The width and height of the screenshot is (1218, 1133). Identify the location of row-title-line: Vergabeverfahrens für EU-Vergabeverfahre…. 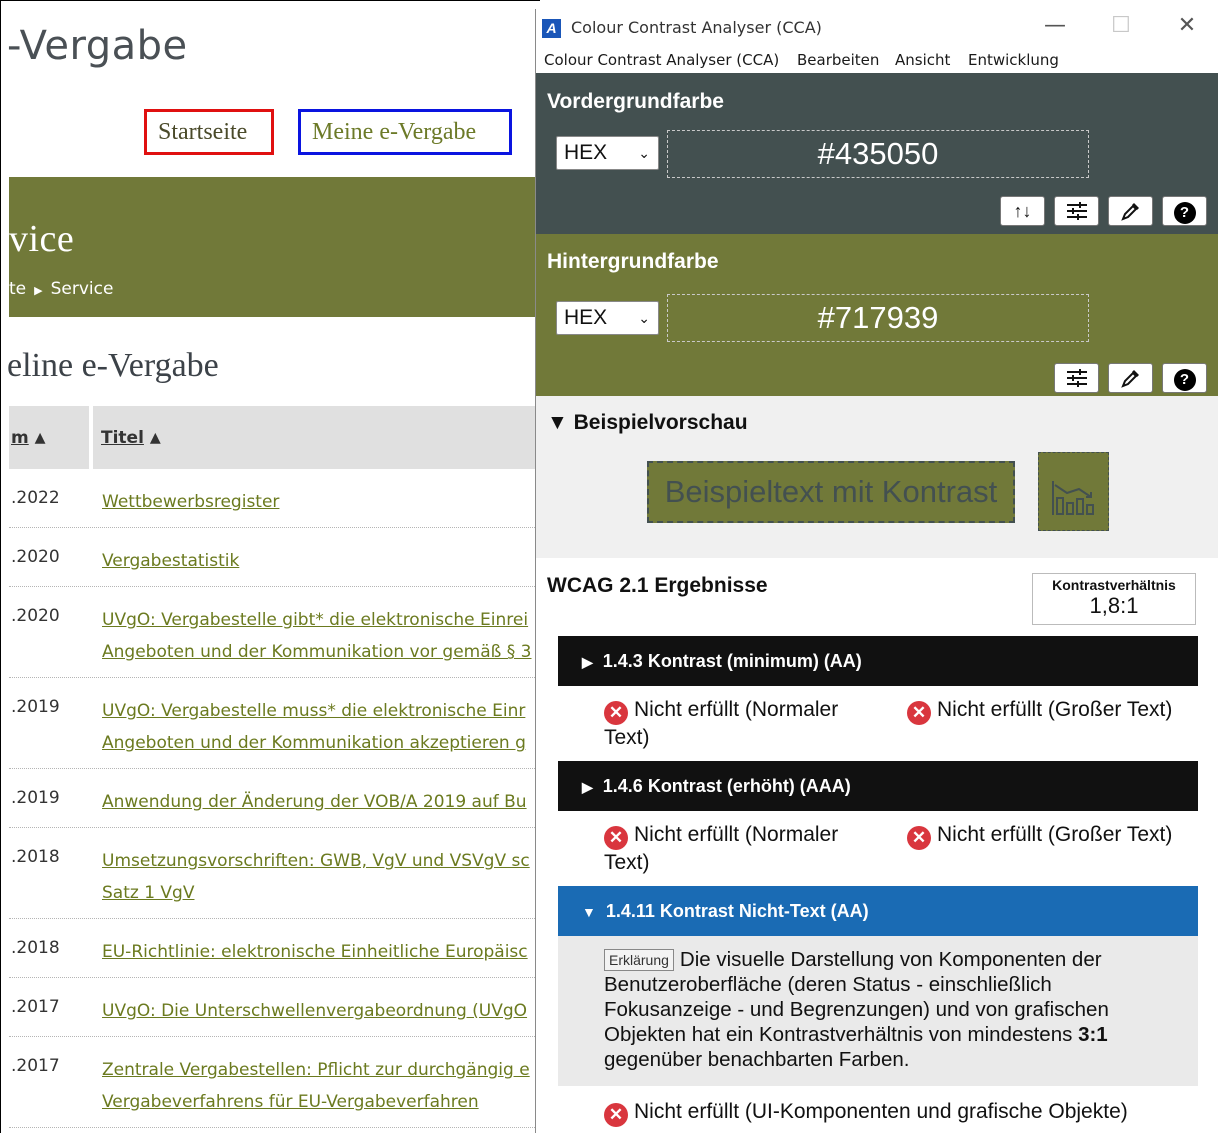
(321, 1102).